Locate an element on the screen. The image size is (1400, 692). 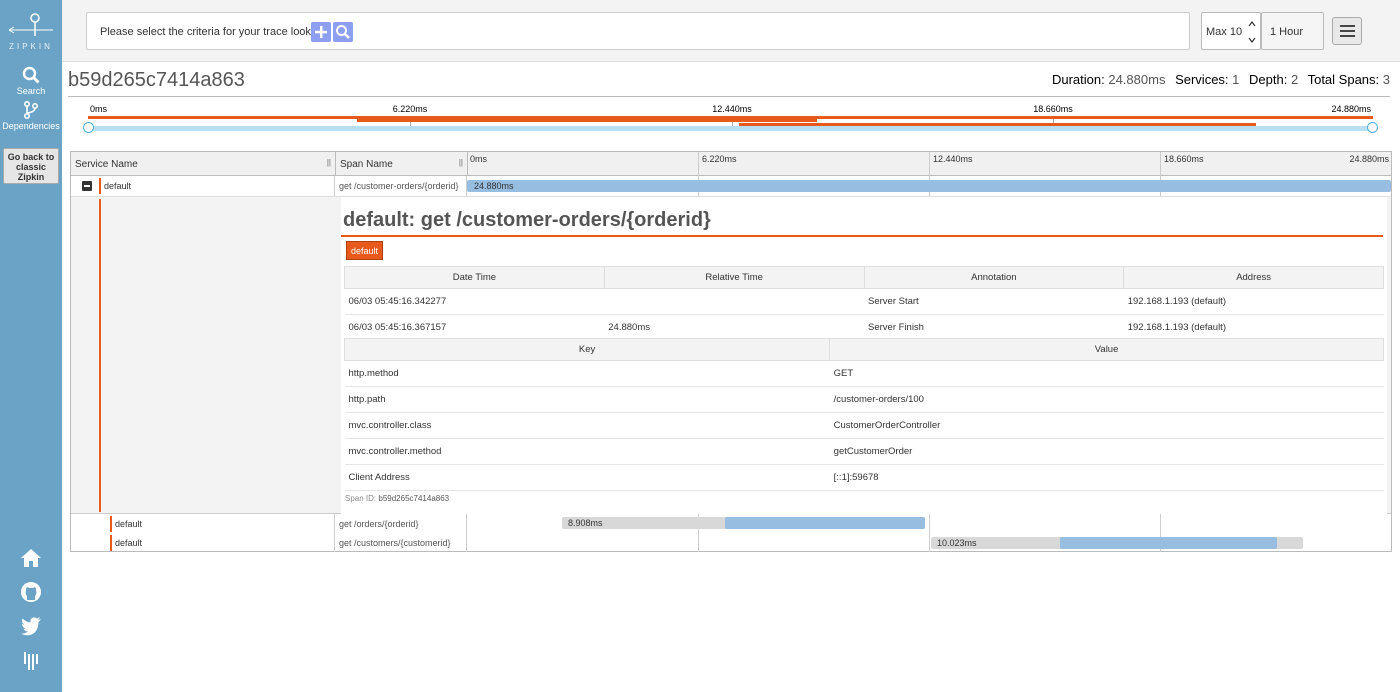
row-span-name: get /customer-orders/{orderid} is located at coordinates (399, 186).